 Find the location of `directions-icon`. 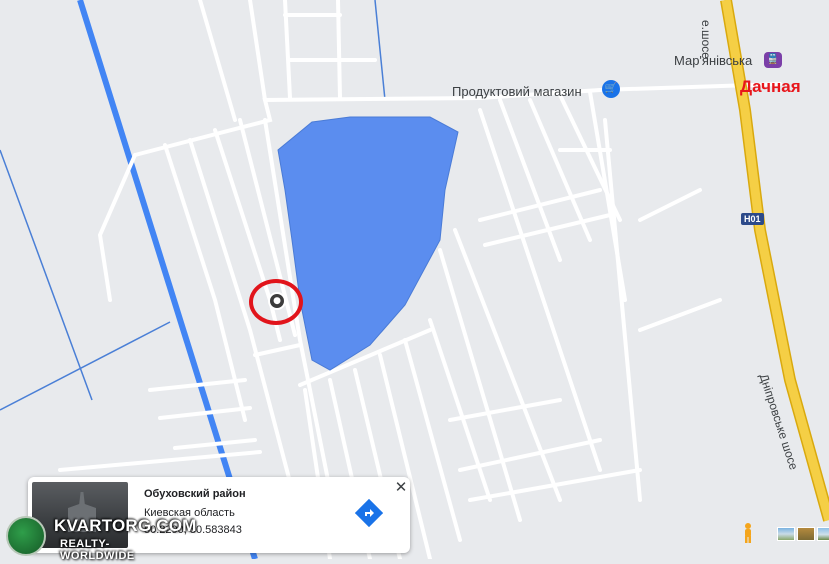

directions-icon is located at coordinates (369, 513).